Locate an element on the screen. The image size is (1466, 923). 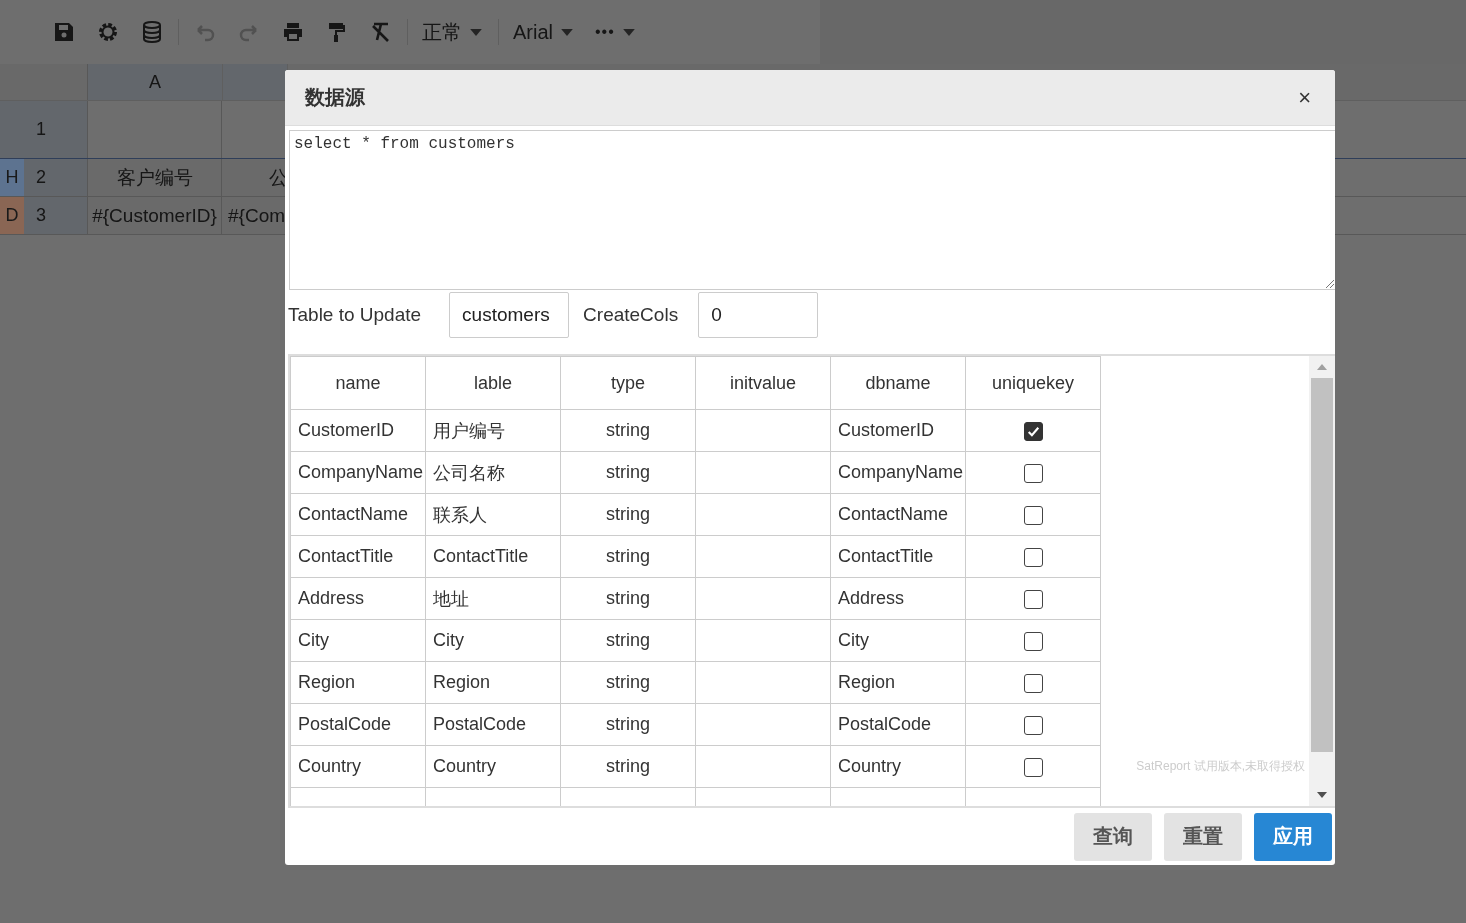
scroll-up-icon is located at coordinates (1322, 367).